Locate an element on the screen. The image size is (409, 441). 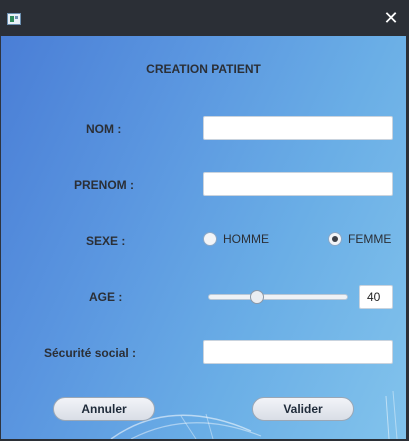
radio-femme-label: FEMME is located at coordinates (370, 239).